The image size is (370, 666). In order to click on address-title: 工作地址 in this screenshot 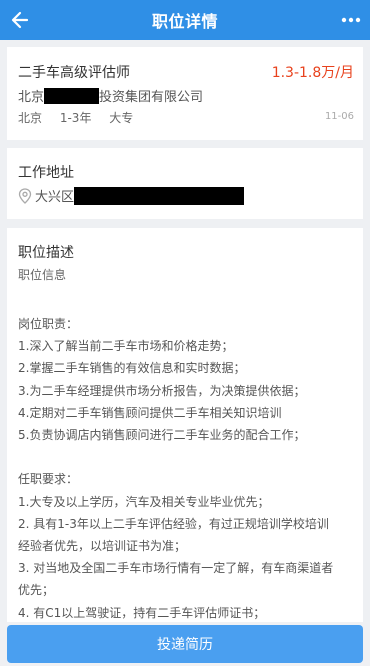, I will do `click(46, 173)`.